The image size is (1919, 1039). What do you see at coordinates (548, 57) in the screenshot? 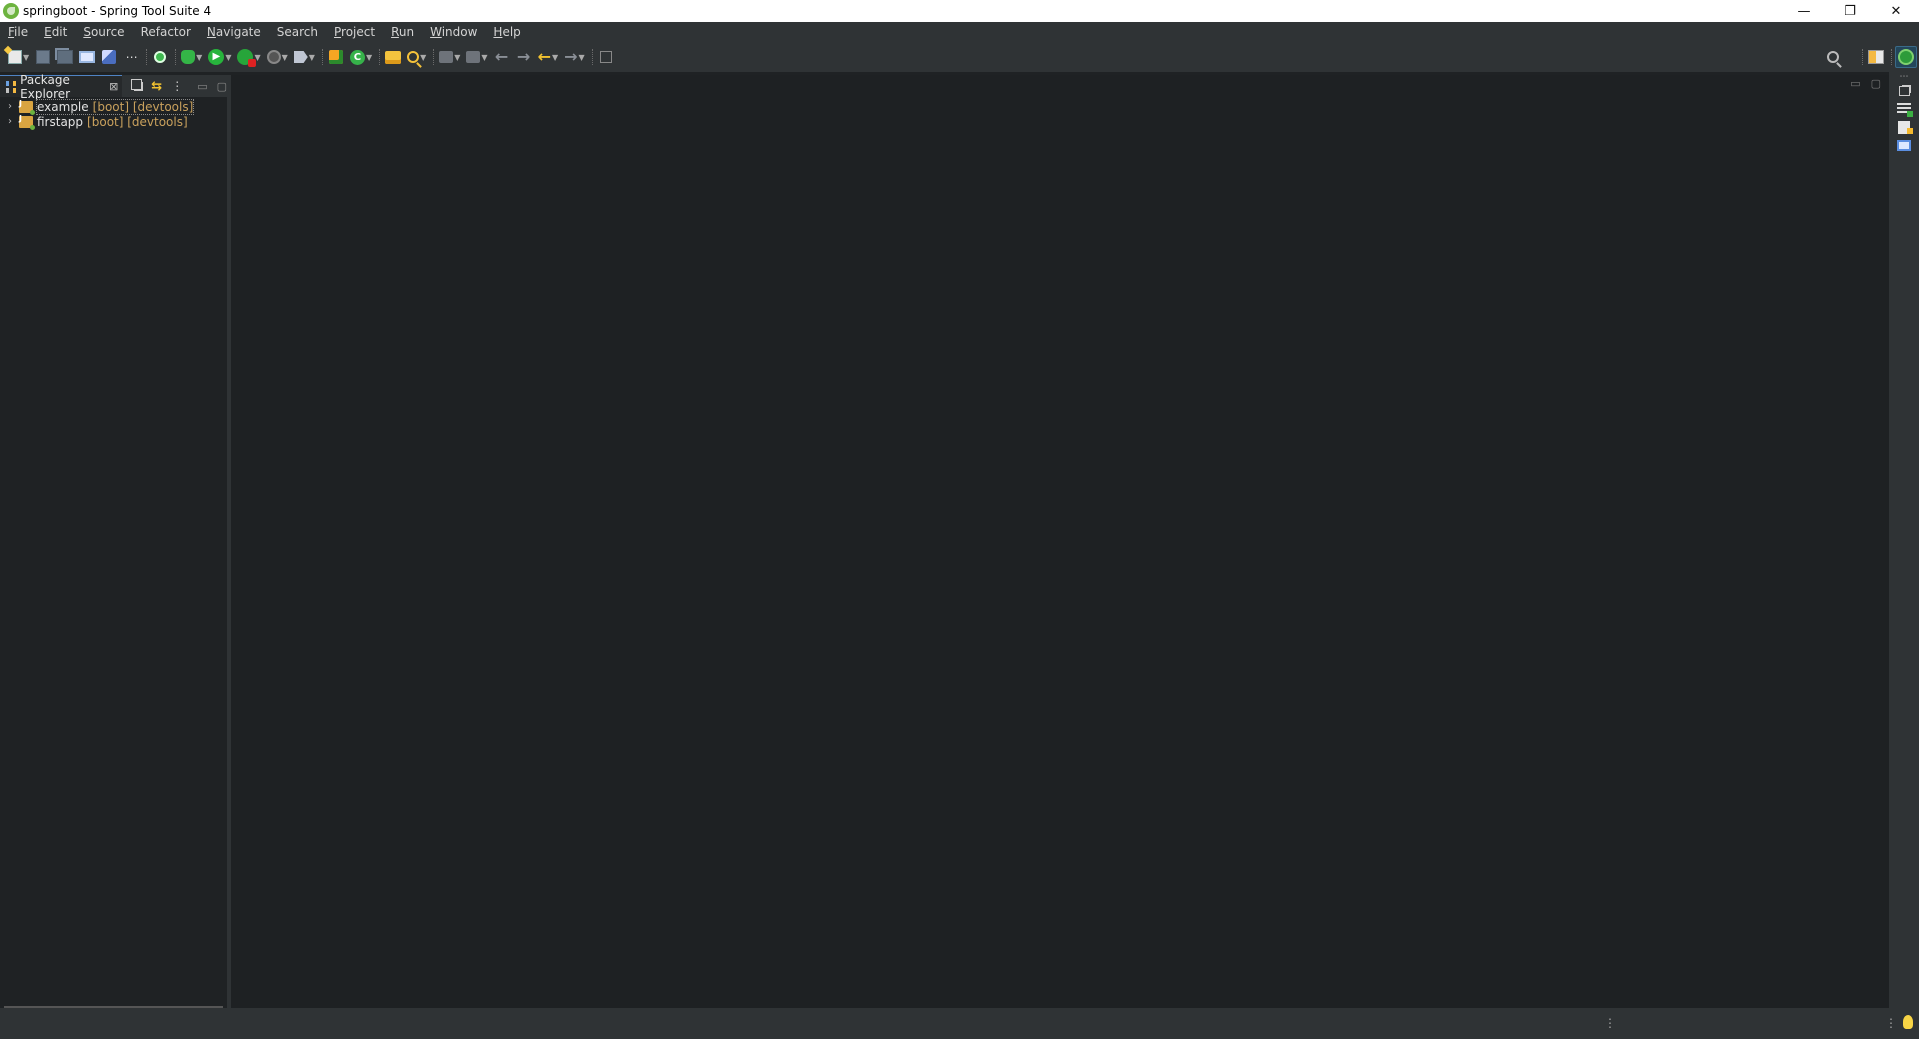
I see `back-button: ← ▼` at bounding box center [548, 57].